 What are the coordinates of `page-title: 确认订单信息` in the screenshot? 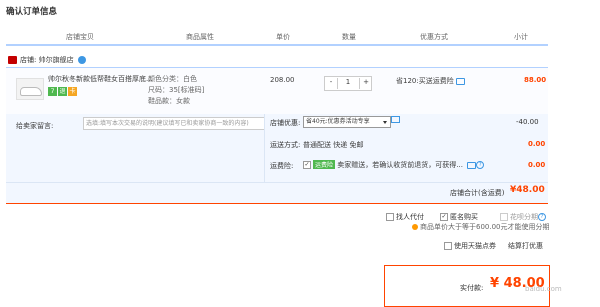 It's located at (32, 12).